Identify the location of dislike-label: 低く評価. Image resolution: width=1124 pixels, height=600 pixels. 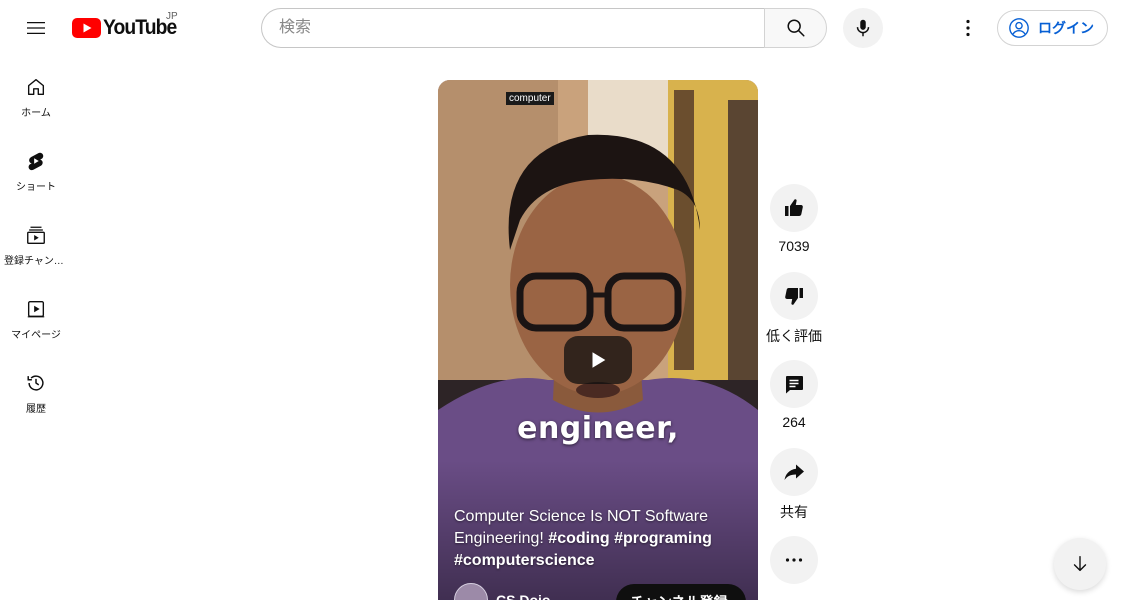
(794, 336).